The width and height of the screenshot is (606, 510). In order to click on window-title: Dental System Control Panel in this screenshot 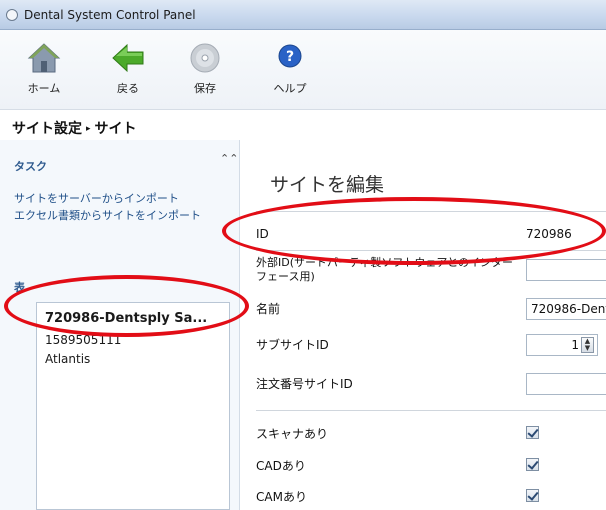, I will do `click(110, 14)`.